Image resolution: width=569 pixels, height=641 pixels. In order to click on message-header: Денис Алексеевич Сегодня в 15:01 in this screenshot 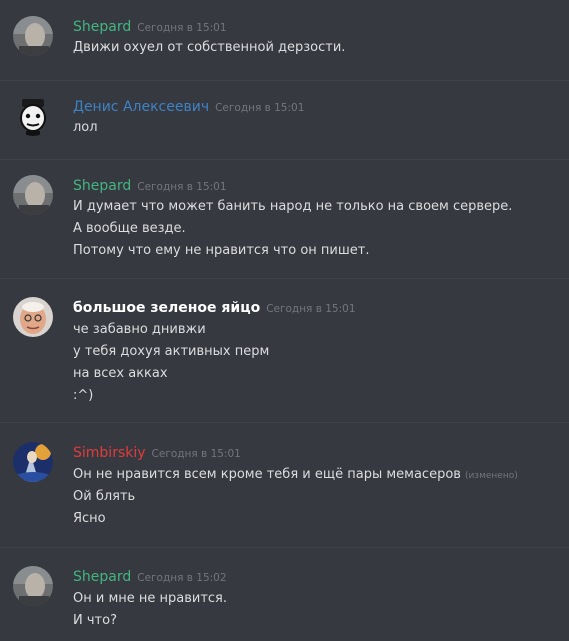, I will do `click(188, 106)`.